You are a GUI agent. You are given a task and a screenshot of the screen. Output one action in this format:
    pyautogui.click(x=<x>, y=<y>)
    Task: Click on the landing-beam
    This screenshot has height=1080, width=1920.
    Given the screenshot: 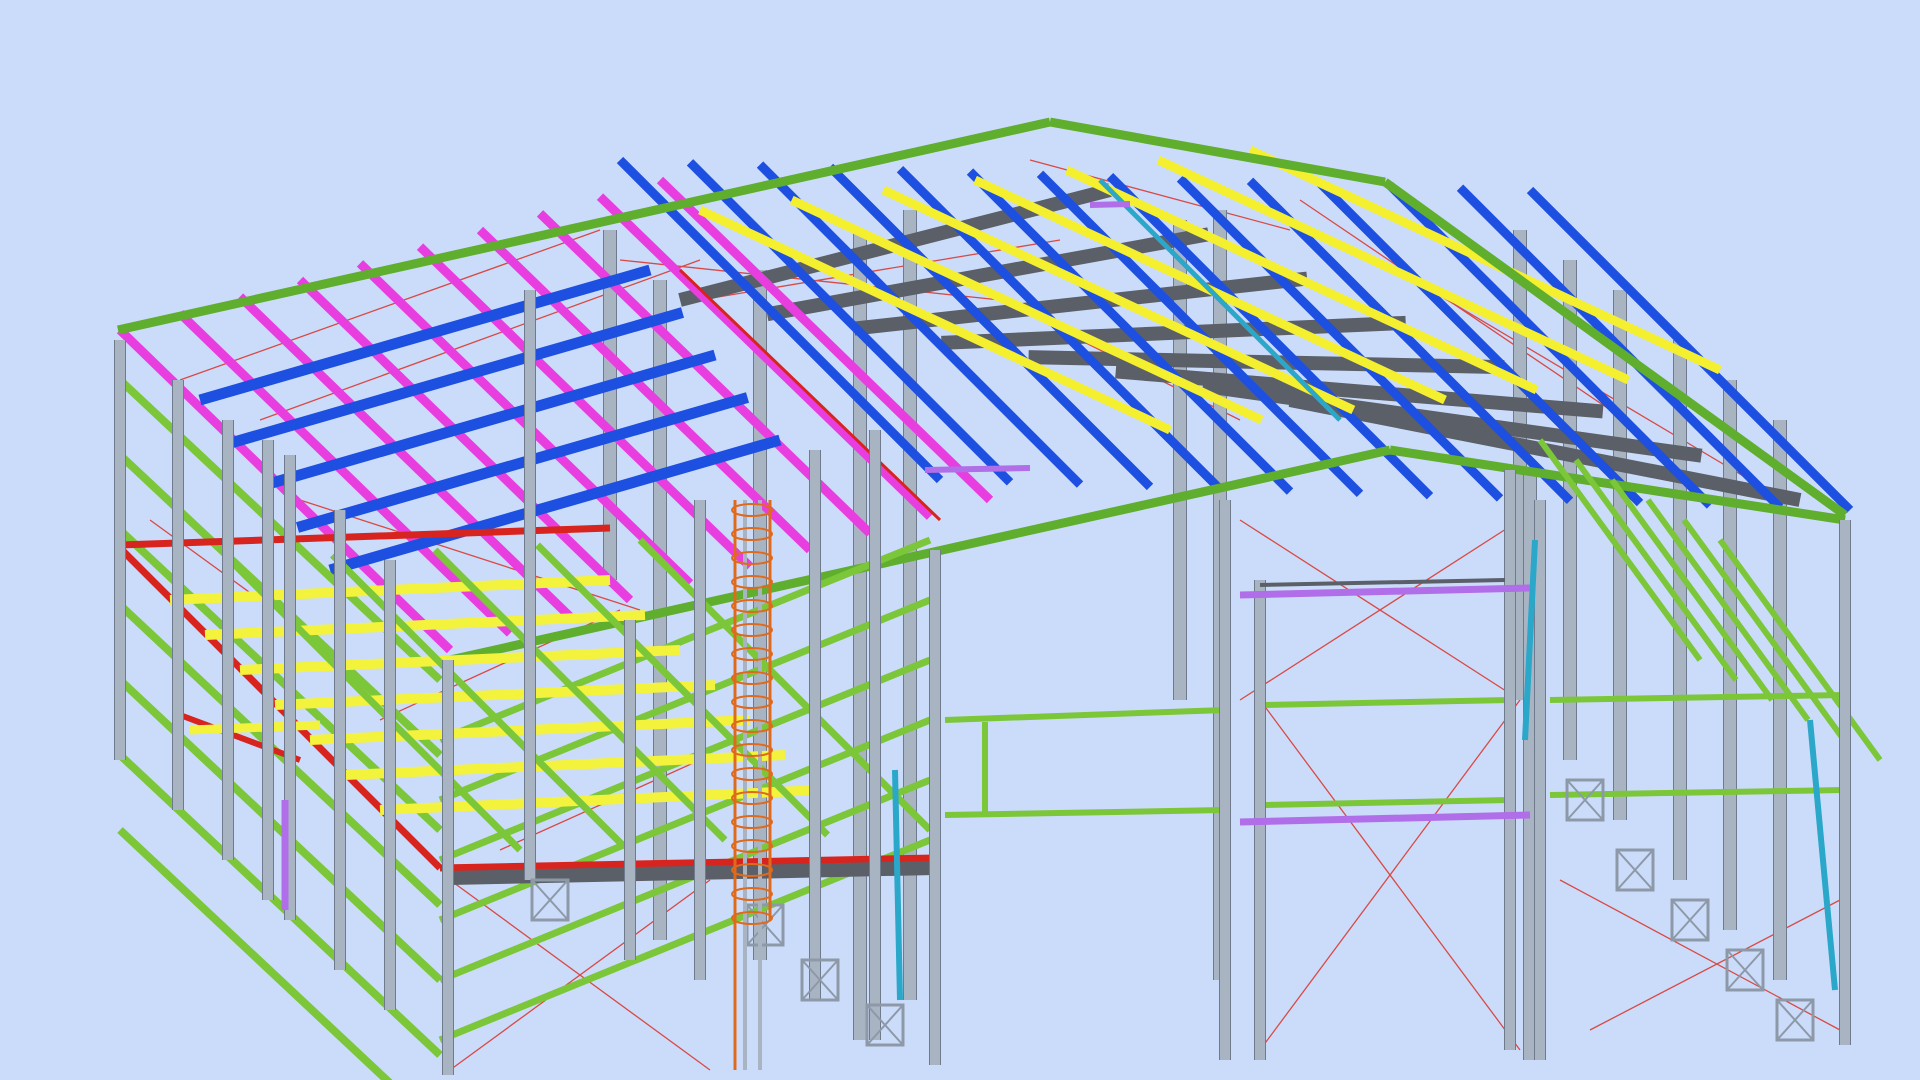 What is the action you would take?
    pyautogui.click(x=255, y=727)
    